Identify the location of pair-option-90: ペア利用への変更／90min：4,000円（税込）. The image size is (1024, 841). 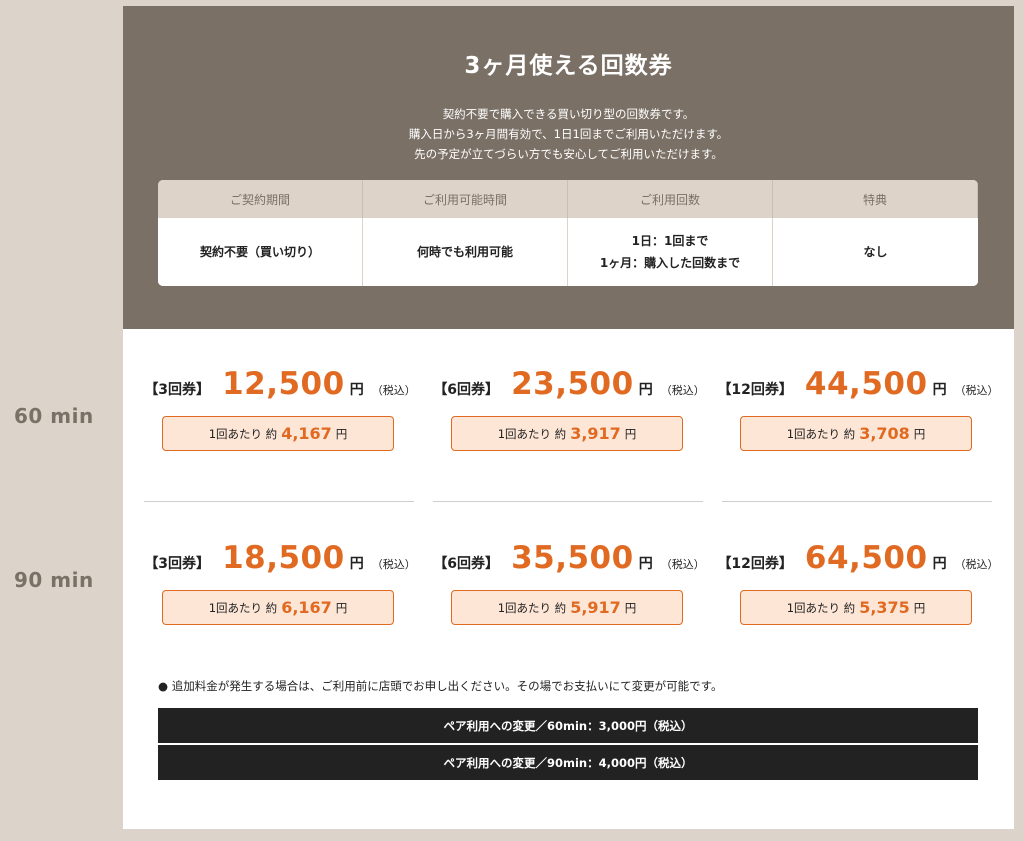
(568, 762).